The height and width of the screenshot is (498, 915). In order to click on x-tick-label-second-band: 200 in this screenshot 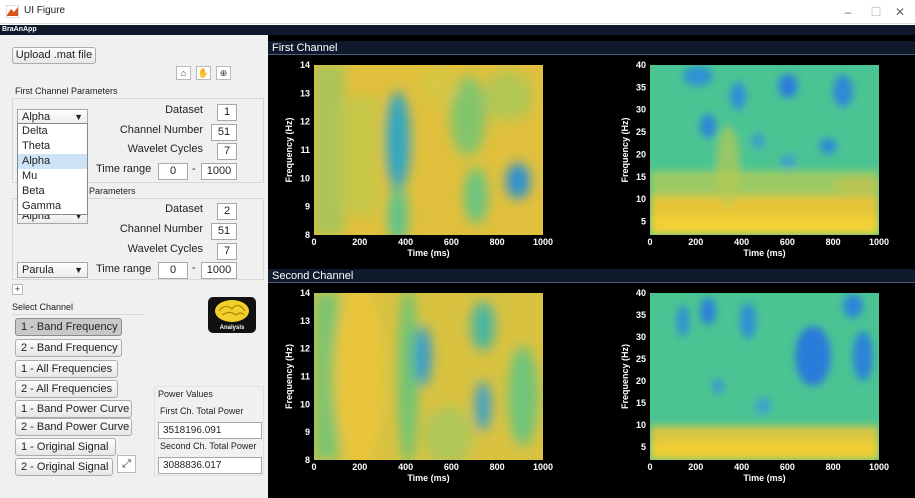, I will do `click(359, 467)`.